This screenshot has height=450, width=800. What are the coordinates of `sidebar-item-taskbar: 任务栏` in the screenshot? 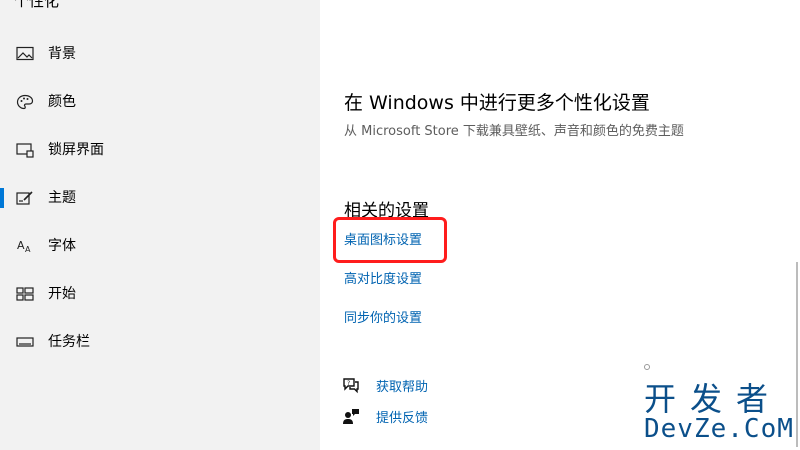 It's located at (160, 342).